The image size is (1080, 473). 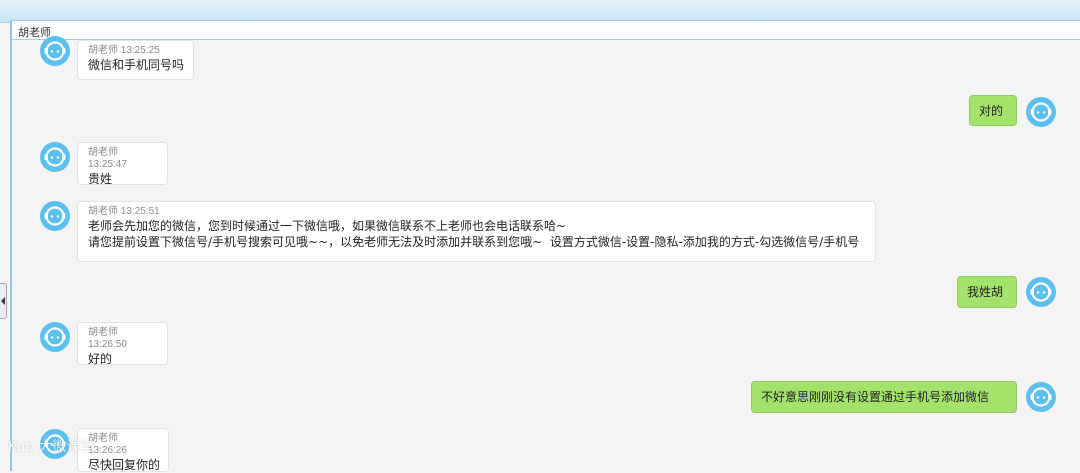 What do you see at coordinates (884, 397) in the screenshot?
I see `outgoing-message: 不好意思刚刚没有设置通过手机号添加微信` at bounding box center [884, 397].